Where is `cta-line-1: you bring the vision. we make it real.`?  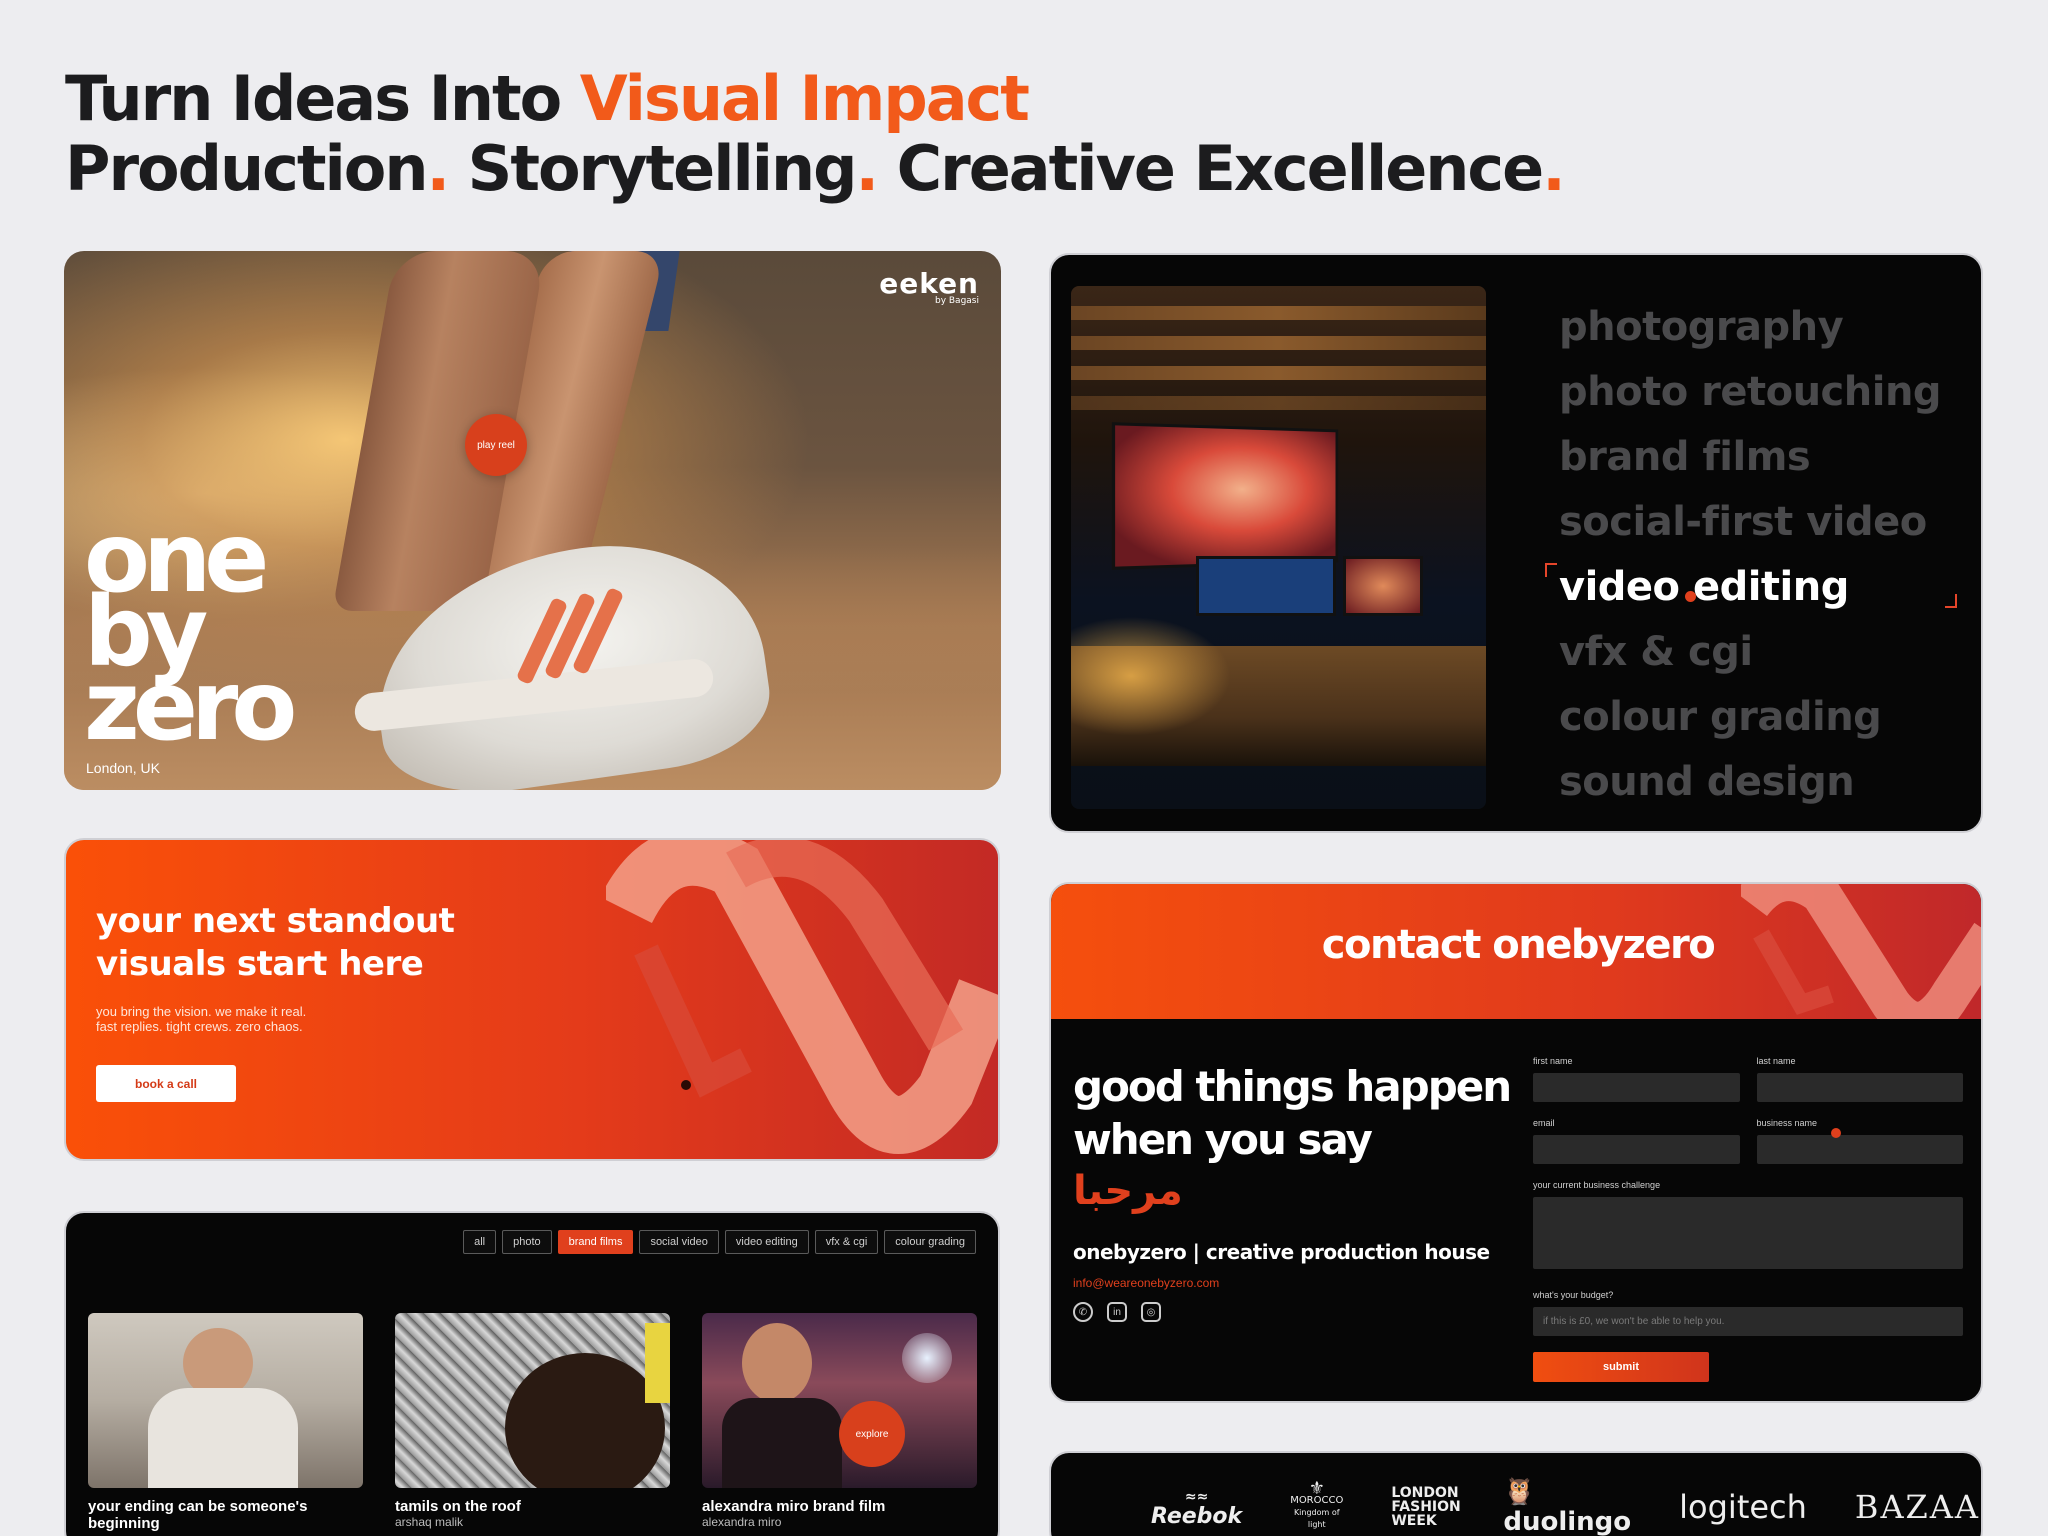 cta-line-1: you bring the vision. we make it real. is located at coordinates (201, 1011).